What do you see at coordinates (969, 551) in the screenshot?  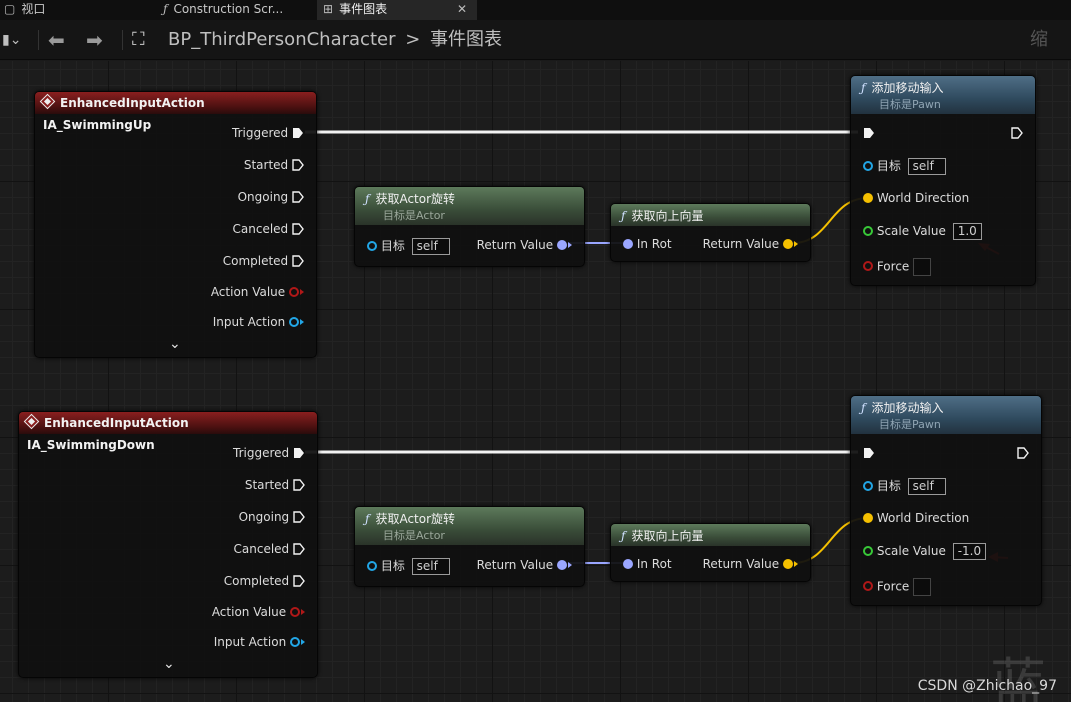 I see `scale-value-field: -1.0` at bounding box center [969, 551].